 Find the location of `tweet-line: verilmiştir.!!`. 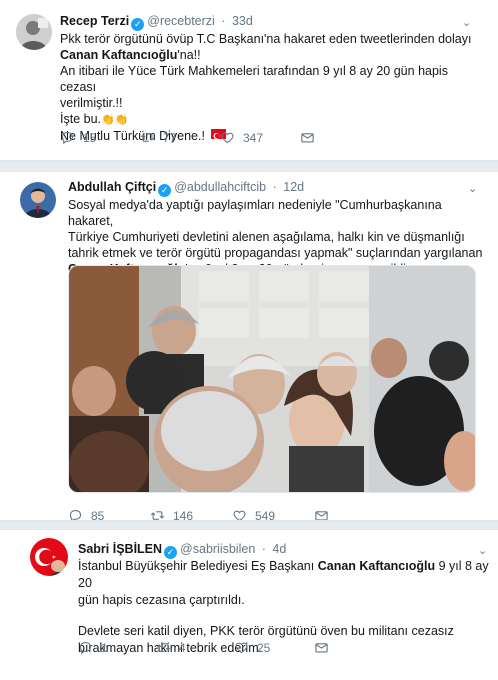

tweet-line: verilmiştir.!! is located at coordinates (91, 103).